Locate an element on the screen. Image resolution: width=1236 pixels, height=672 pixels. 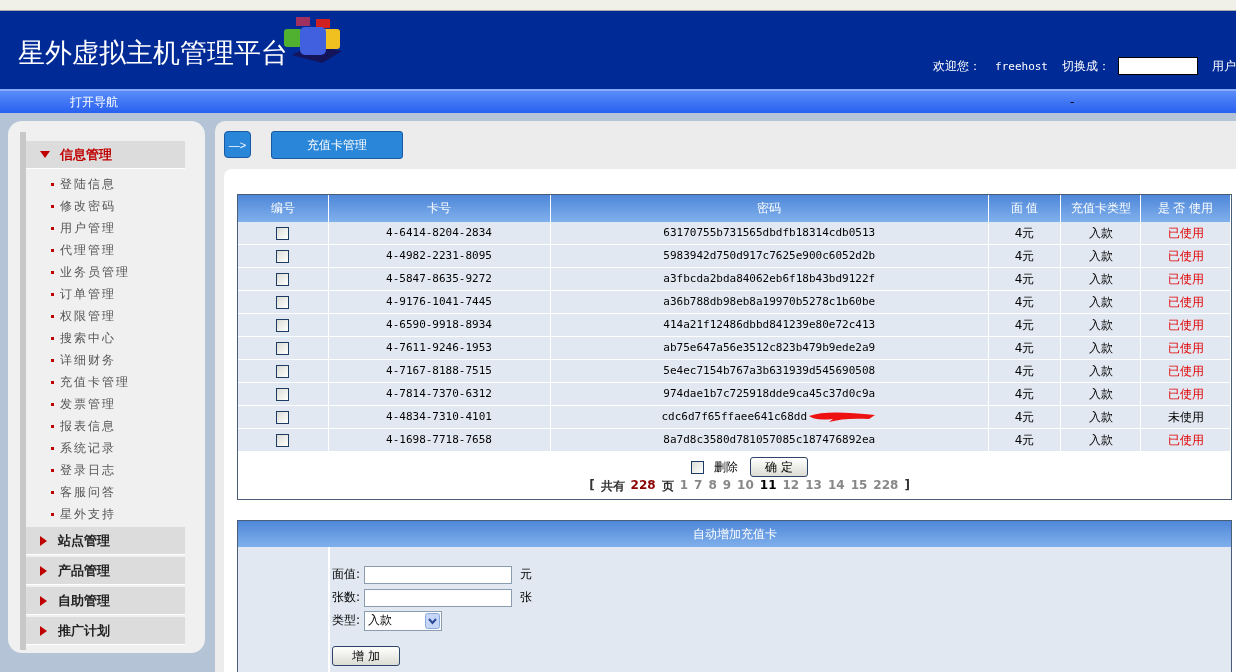
total-label: 共有 is located at coordinates (612, 486).